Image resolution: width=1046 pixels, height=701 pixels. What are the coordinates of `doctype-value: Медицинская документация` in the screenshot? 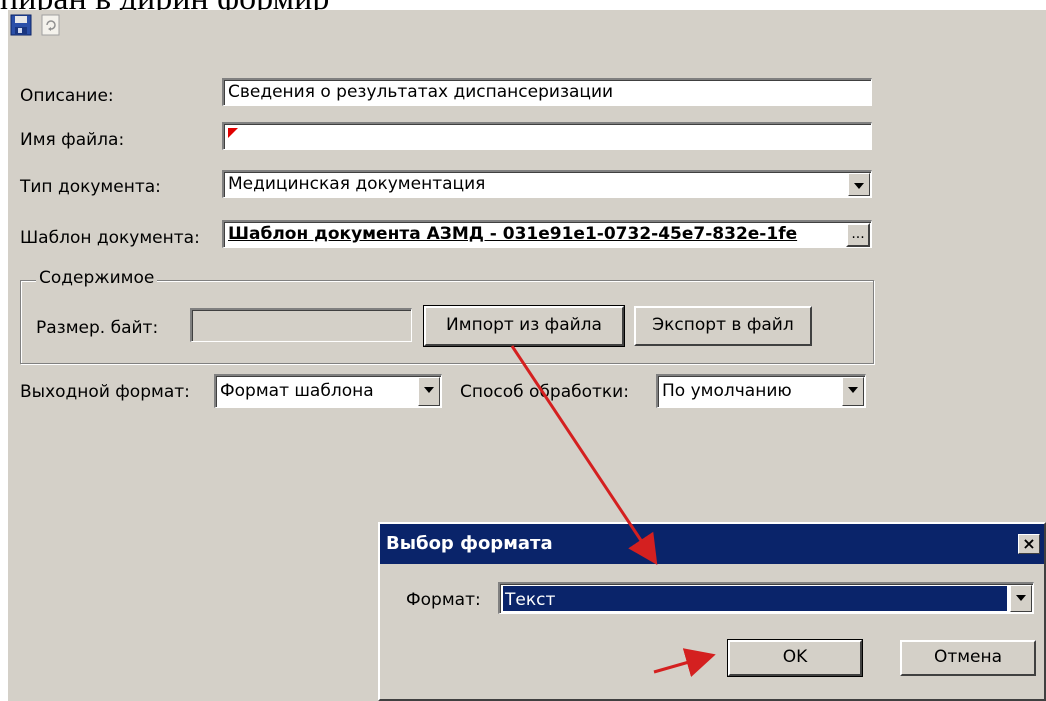 It's located at (357, 184).